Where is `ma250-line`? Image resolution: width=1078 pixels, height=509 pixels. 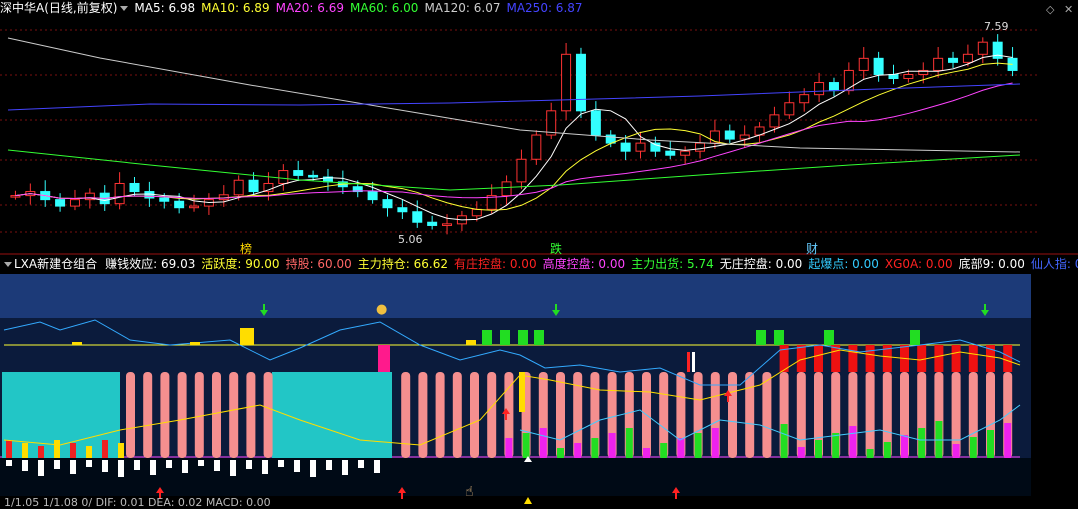 ma250-line is located at coordinates (514, 97).